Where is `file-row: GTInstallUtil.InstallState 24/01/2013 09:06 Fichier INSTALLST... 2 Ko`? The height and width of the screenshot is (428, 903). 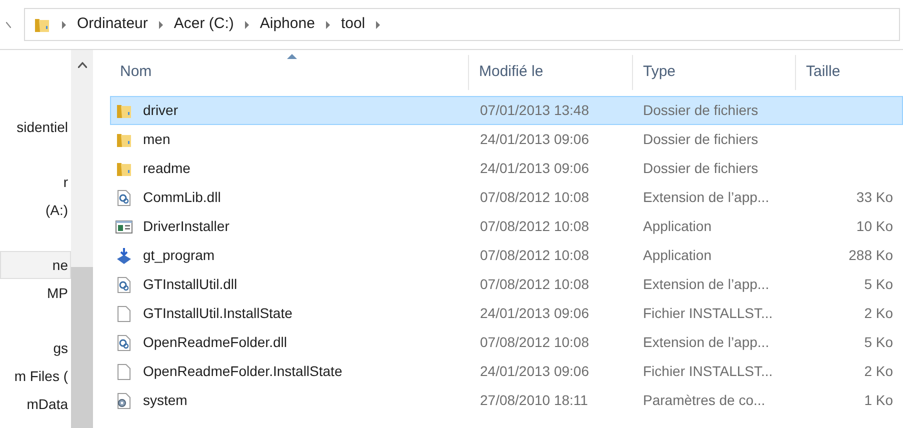 file-row: GTInstallUtil.InstallState 24/01/2013 09:06 Fichier INSTALLST... 2 Ko is located at coordinates (506, 313).